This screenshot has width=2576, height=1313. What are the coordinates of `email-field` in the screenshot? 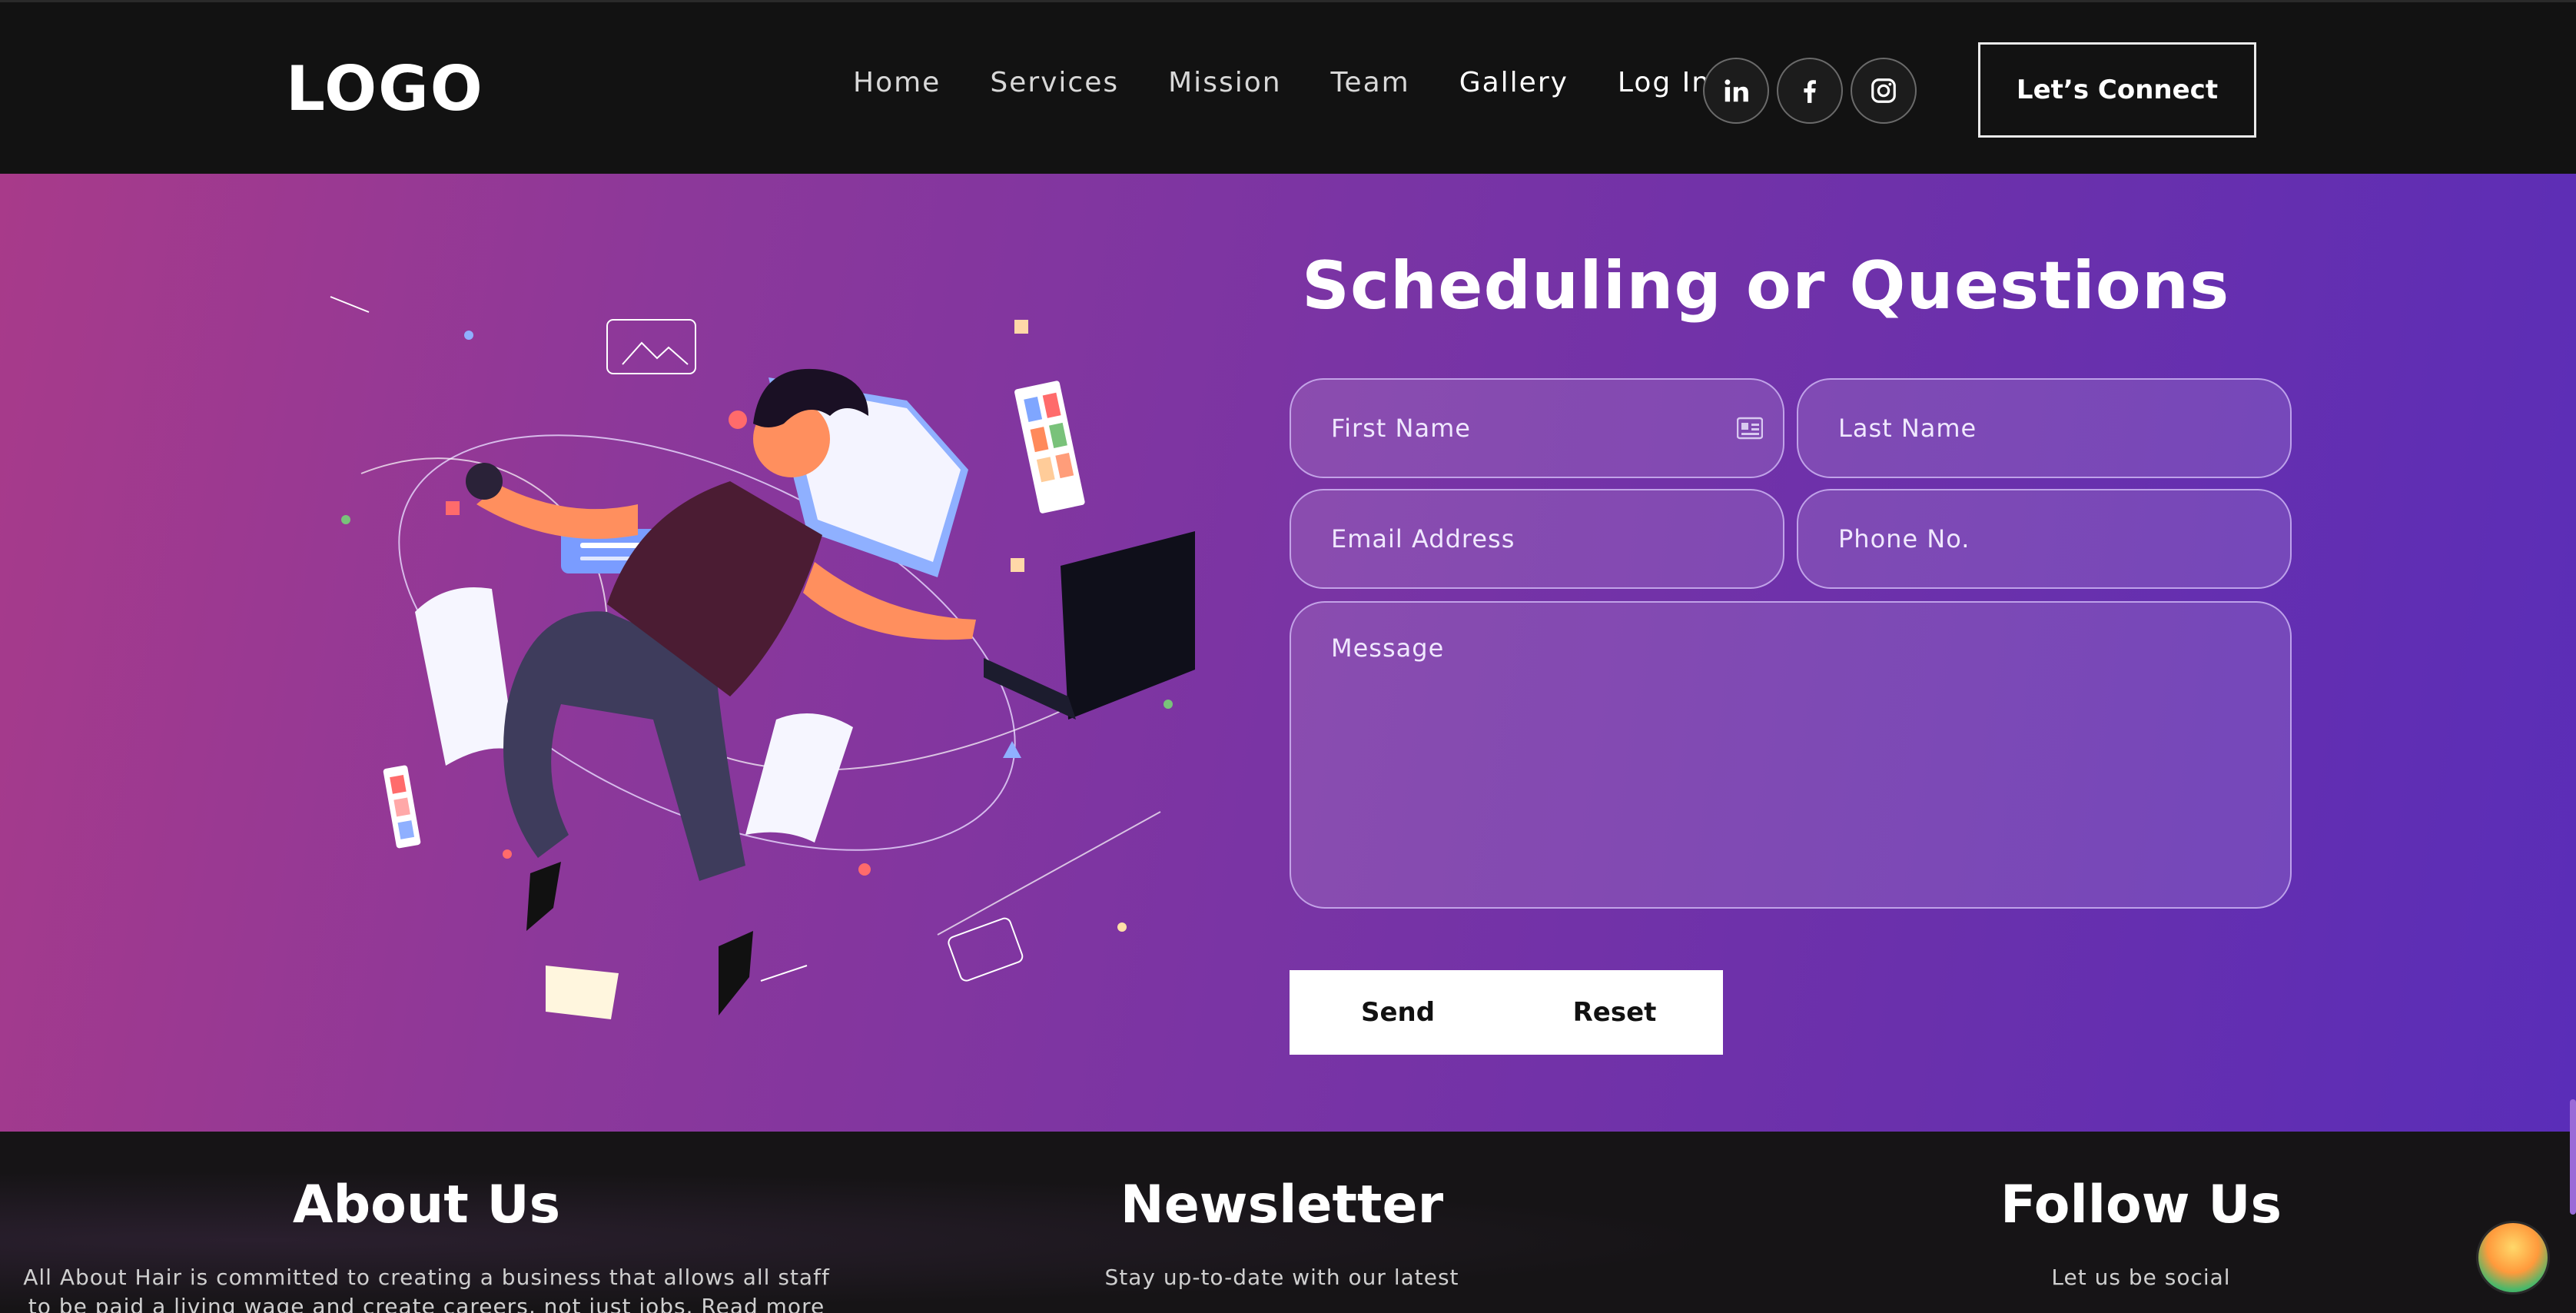 It's located at (1537, 539).